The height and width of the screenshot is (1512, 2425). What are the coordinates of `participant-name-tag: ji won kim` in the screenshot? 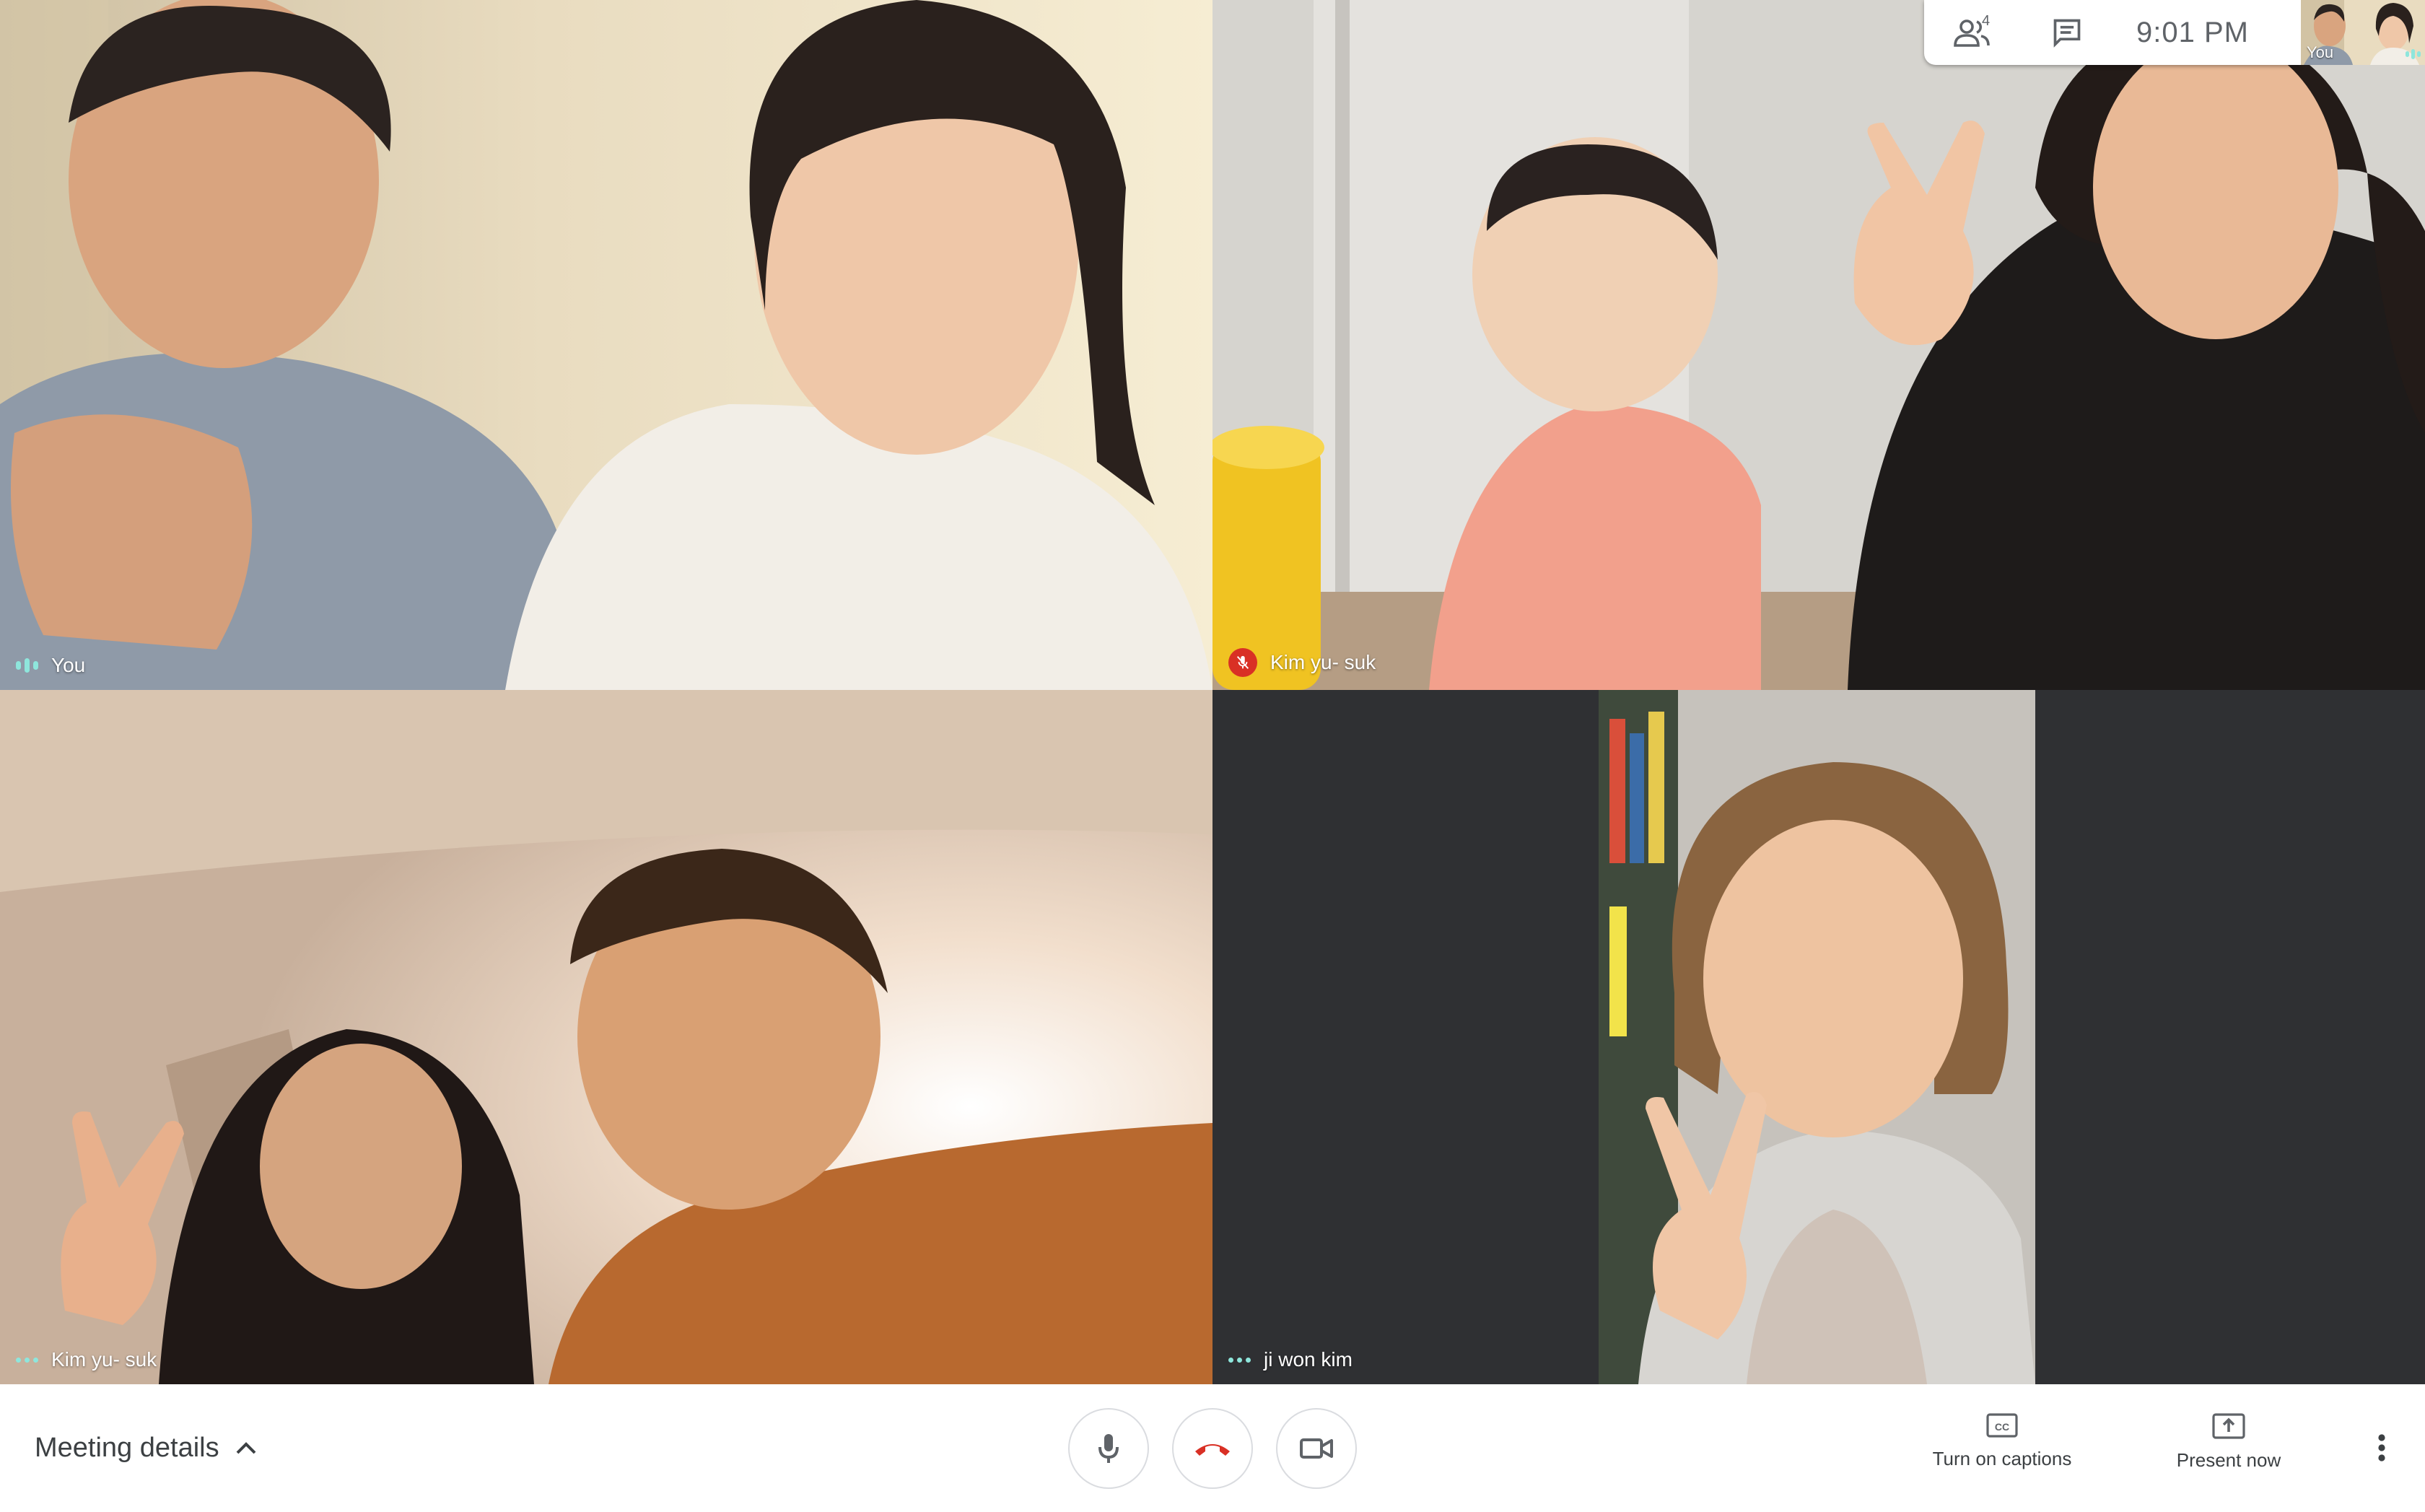 It's located at (1290, 1359).